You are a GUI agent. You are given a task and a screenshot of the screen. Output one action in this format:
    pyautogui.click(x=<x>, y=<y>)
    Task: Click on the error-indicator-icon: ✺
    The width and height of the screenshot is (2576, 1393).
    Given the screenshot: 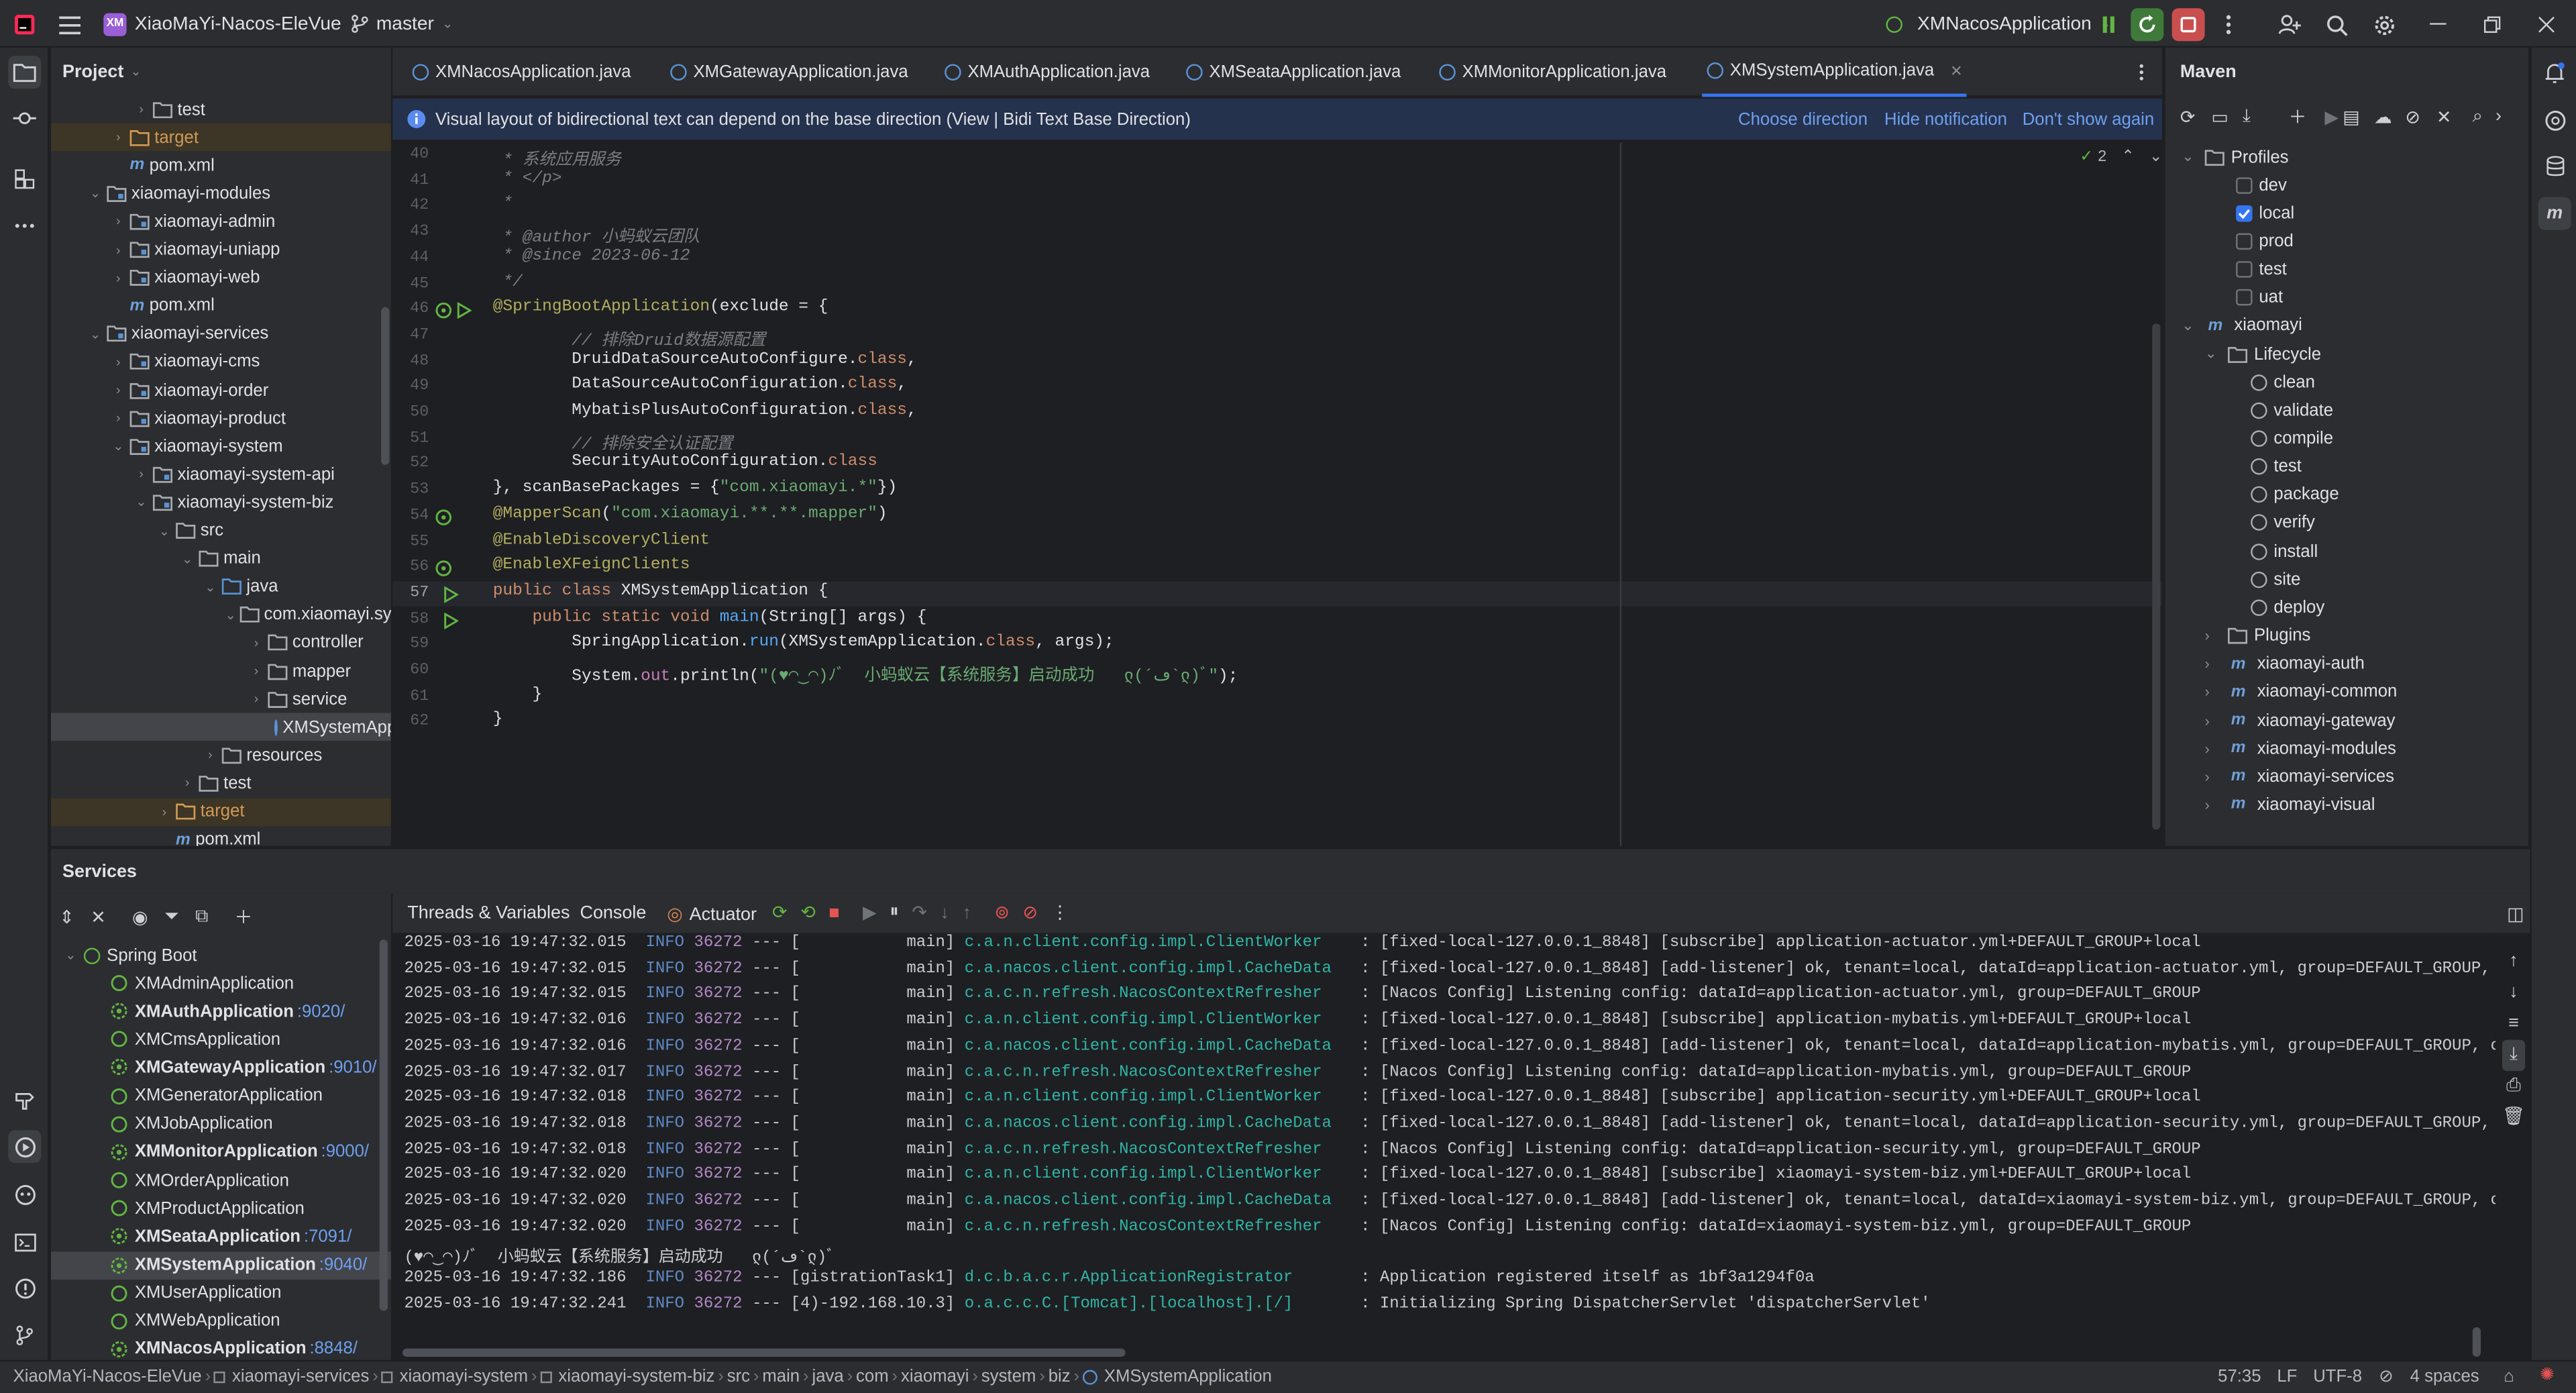 What is the action you would take?
    pyautogui.click(x=2547, y=1374)
    